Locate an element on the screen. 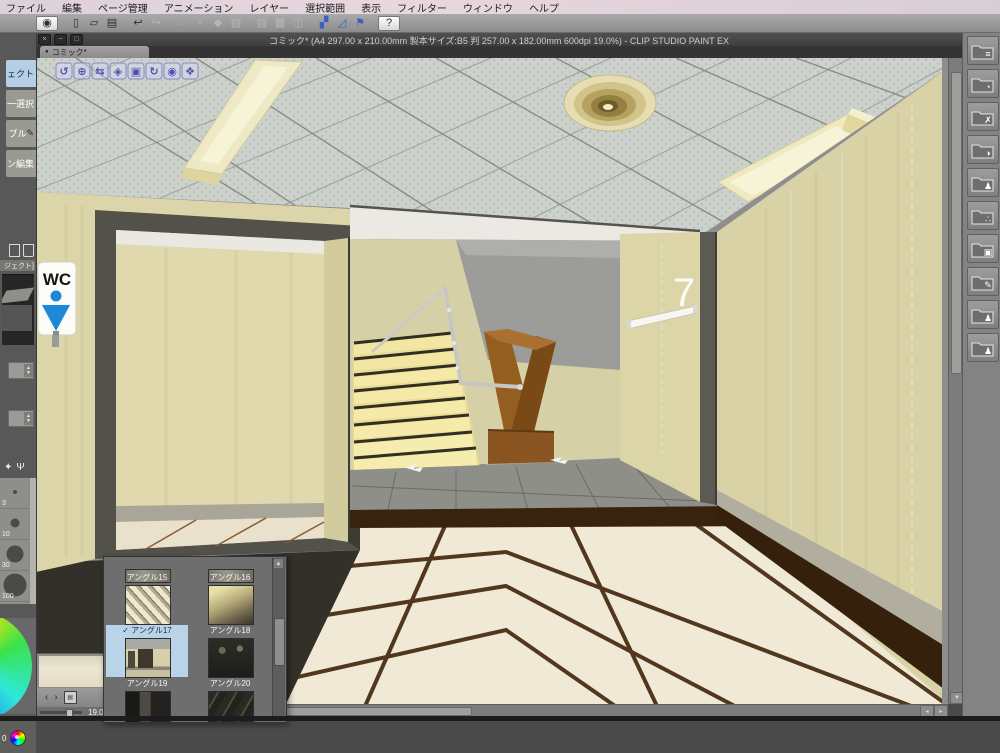  folder-icon: ♟ is located at coordinates (982, 184).